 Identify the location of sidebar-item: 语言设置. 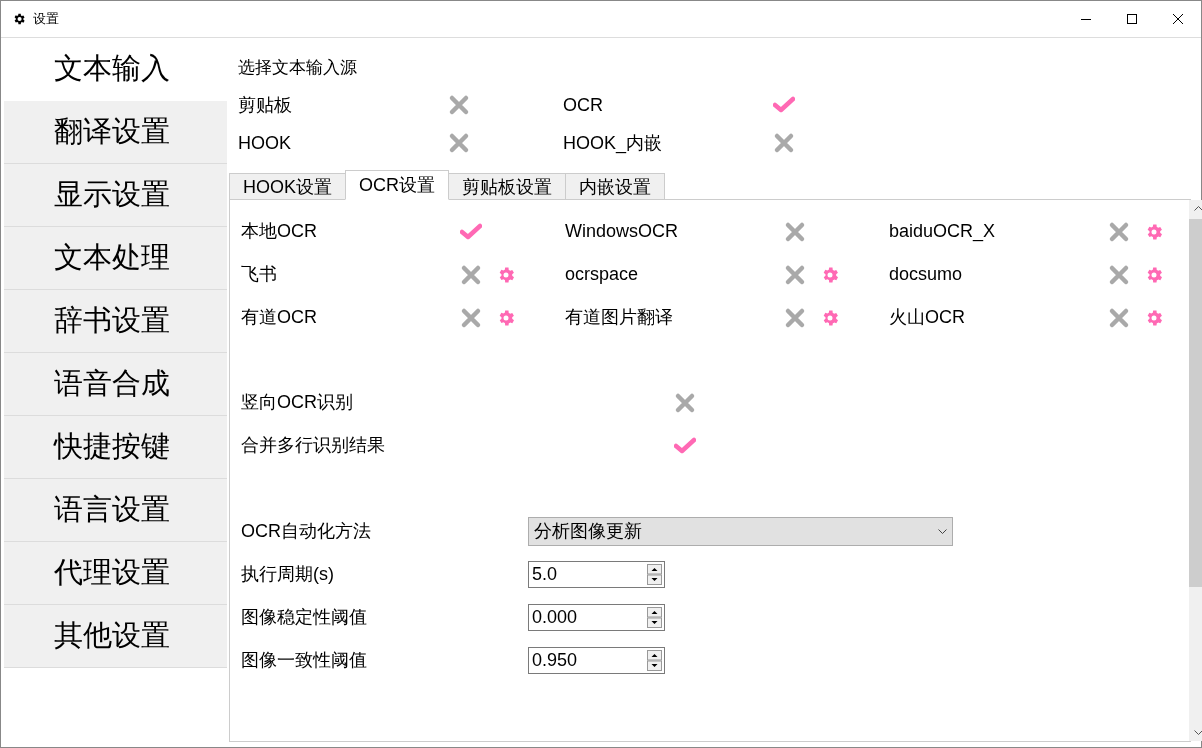
(115, 510).